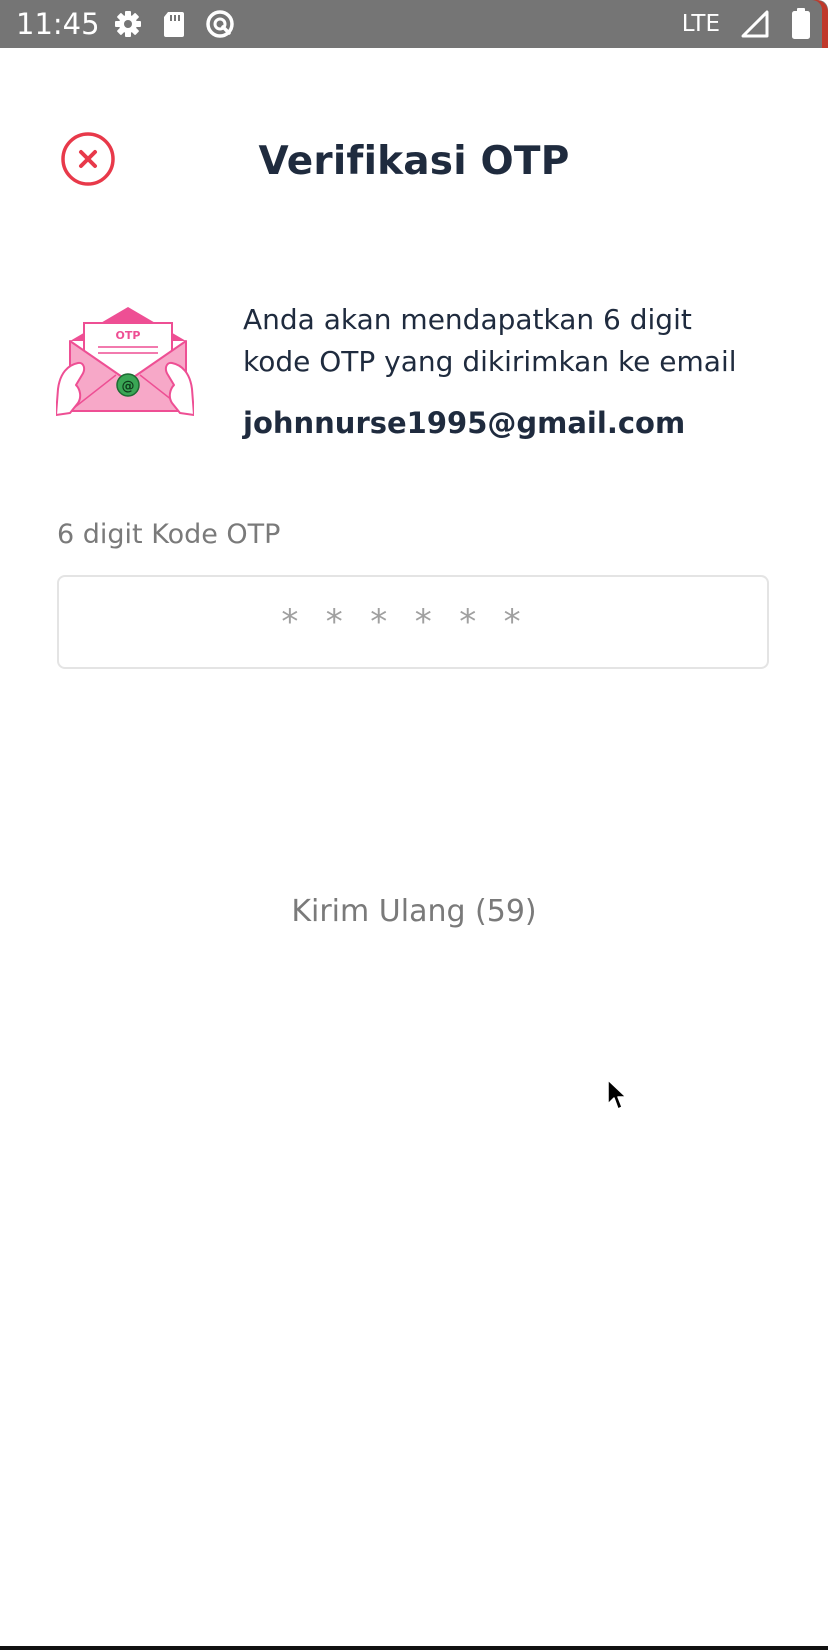  Describe the element at coordinates (125, 361) in the screenshot. I see `otp-envelope-illustration: OTP @` at that location.